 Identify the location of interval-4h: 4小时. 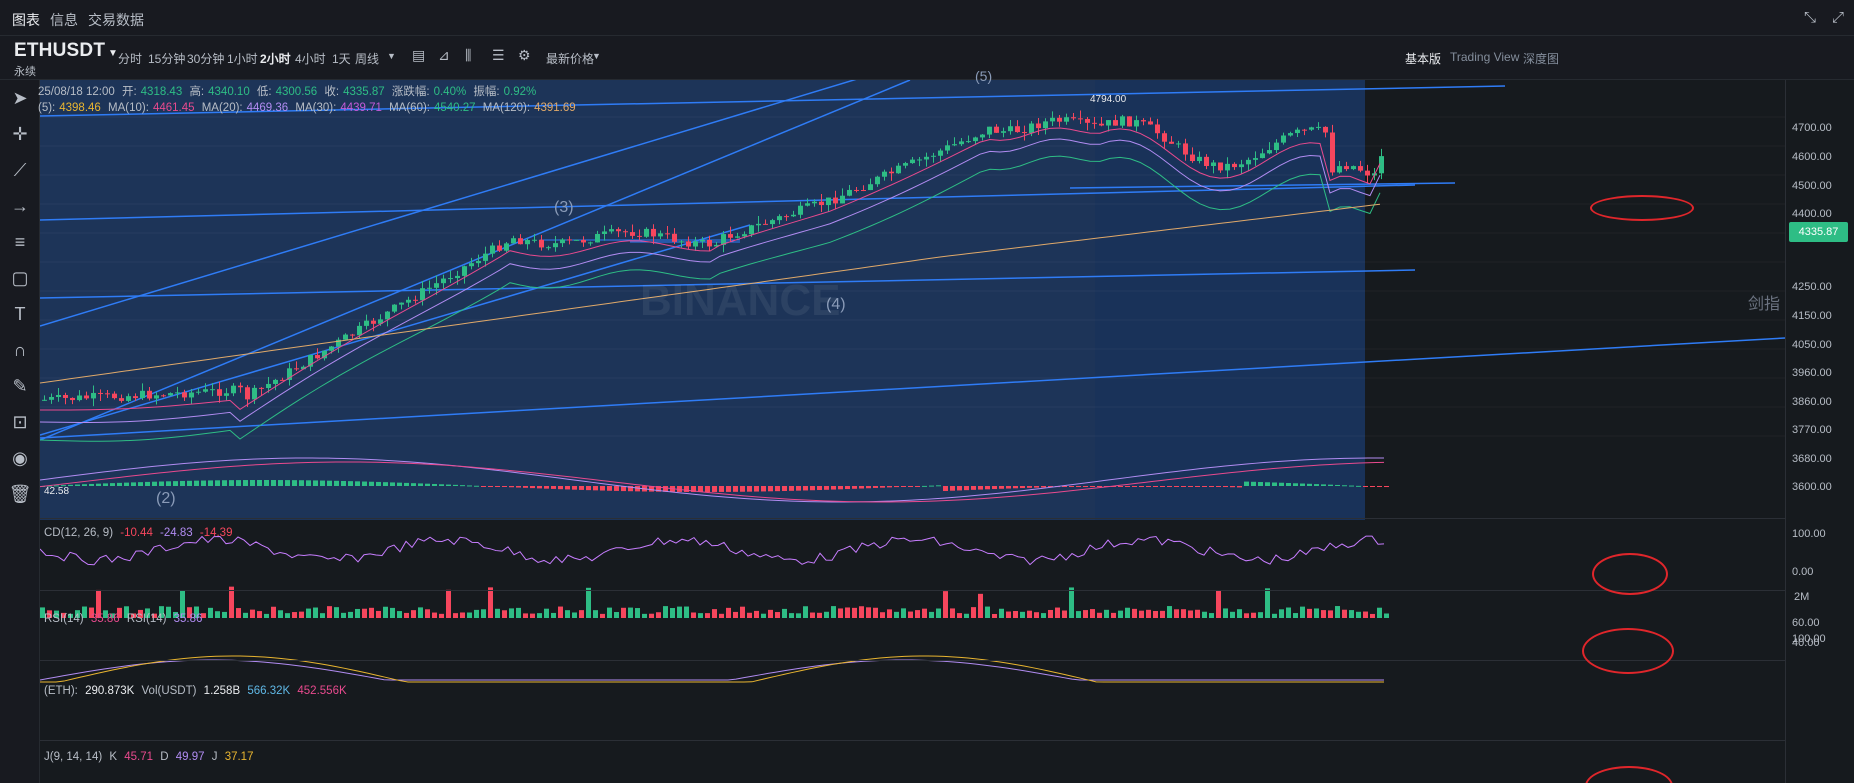
(310, 58).